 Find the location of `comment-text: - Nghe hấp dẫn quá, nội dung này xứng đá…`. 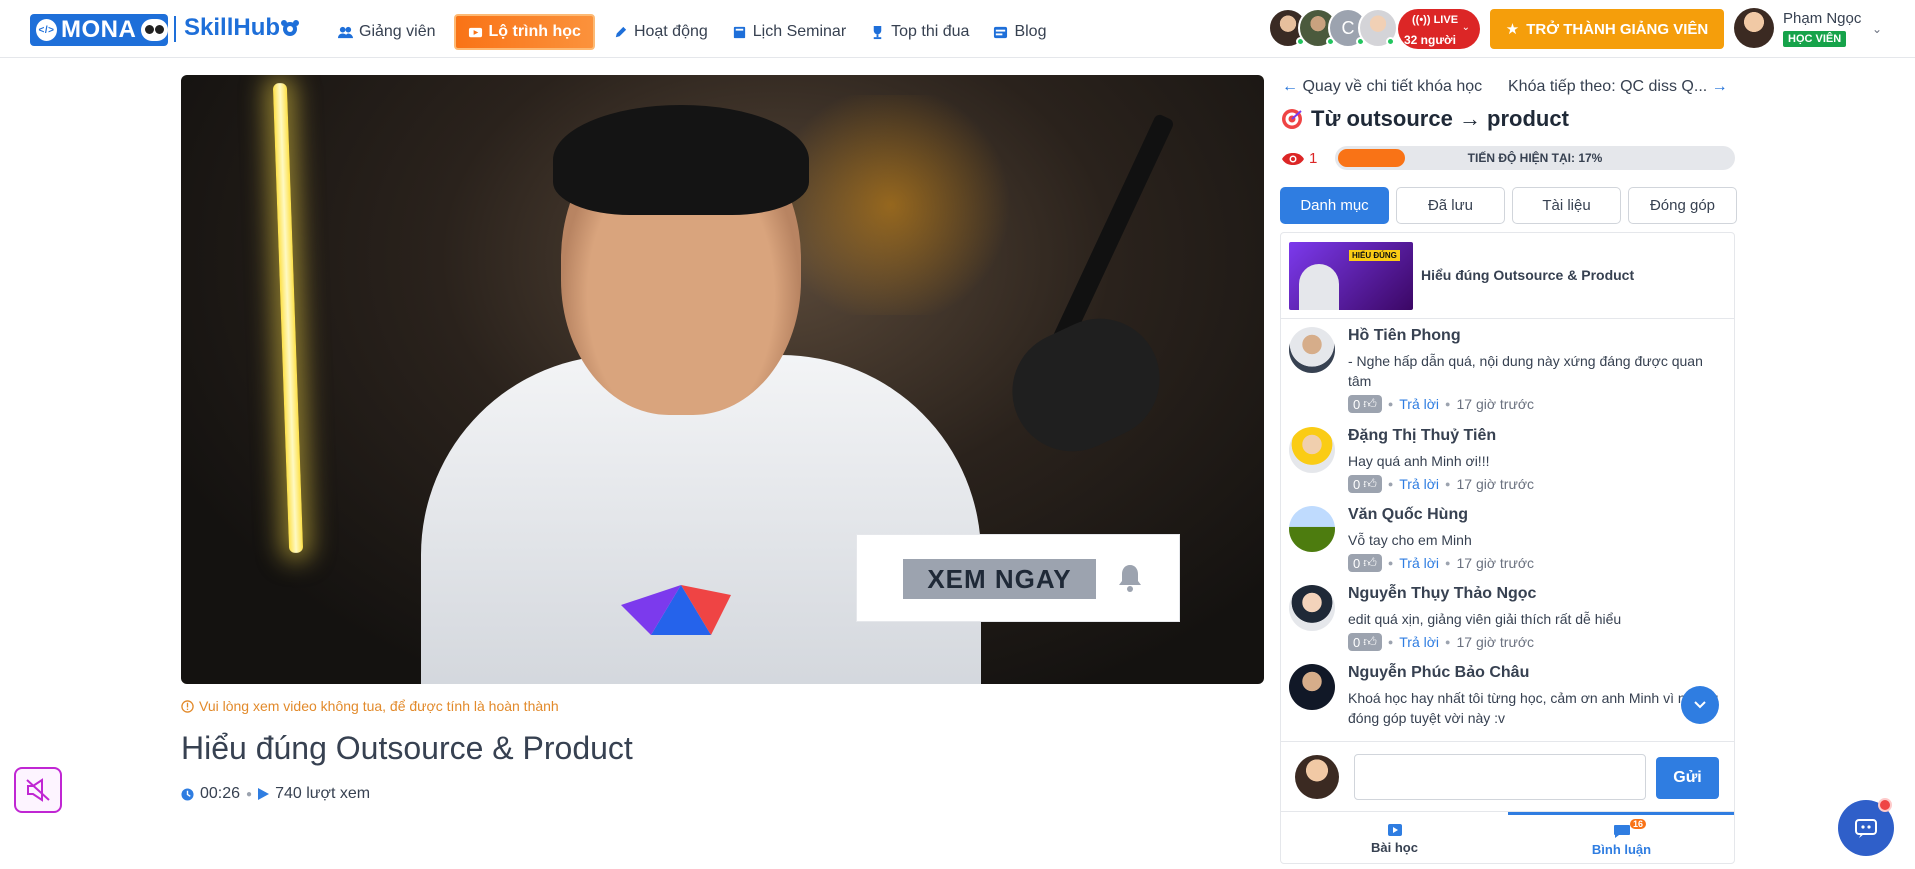

comment-text: - Nghe hấp dẫn quá, nội dung này xứng đá… is located at coordinates (1525, 371).